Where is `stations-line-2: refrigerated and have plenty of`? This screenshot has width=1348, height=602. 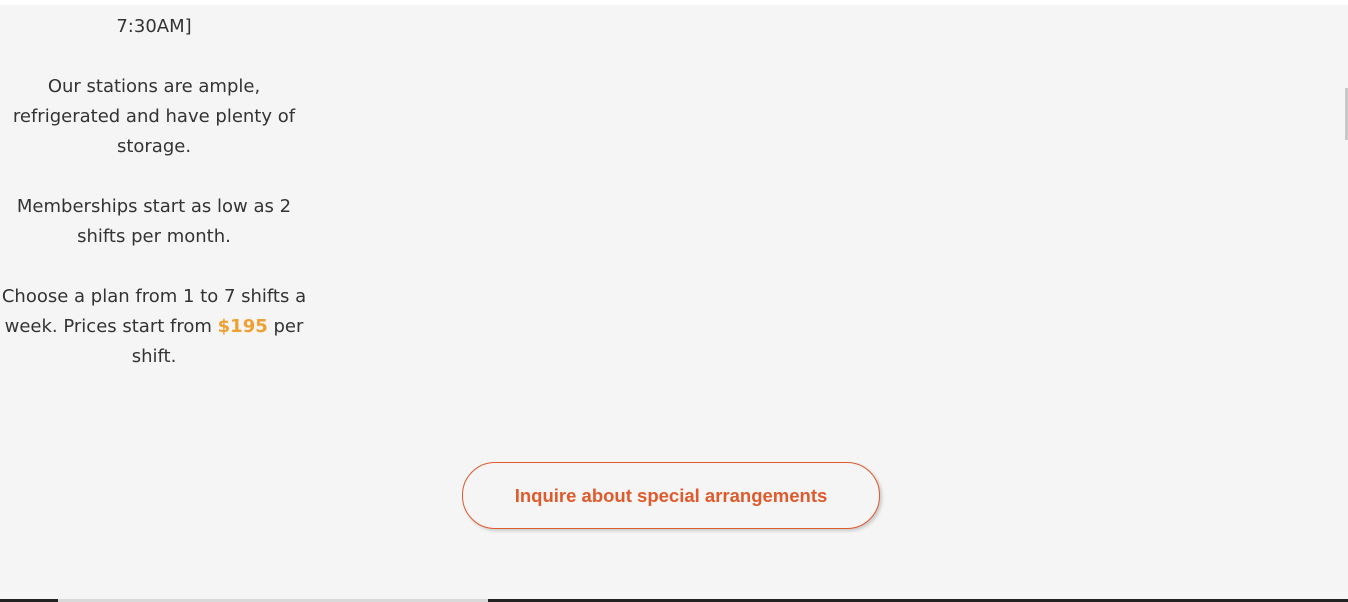 stations-line-2: refrigerated and have plenty of is located at coordinates (154, 116).